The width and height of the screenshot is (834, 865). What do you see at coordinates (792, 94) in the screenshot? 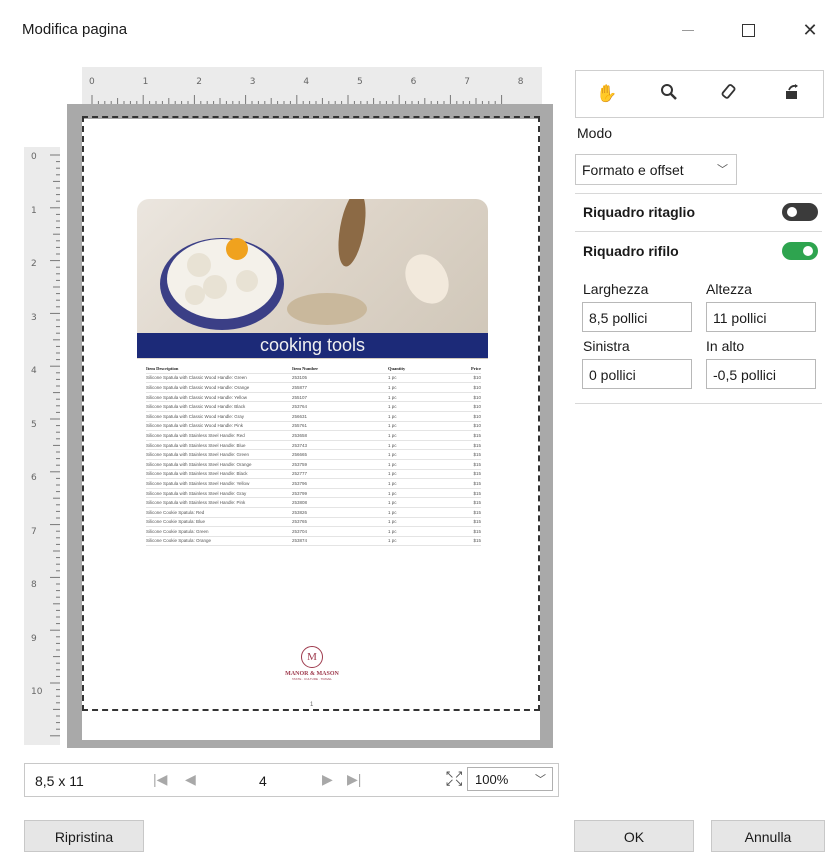
I see `rotate-tool-icon` at bounding box center [792, 94].